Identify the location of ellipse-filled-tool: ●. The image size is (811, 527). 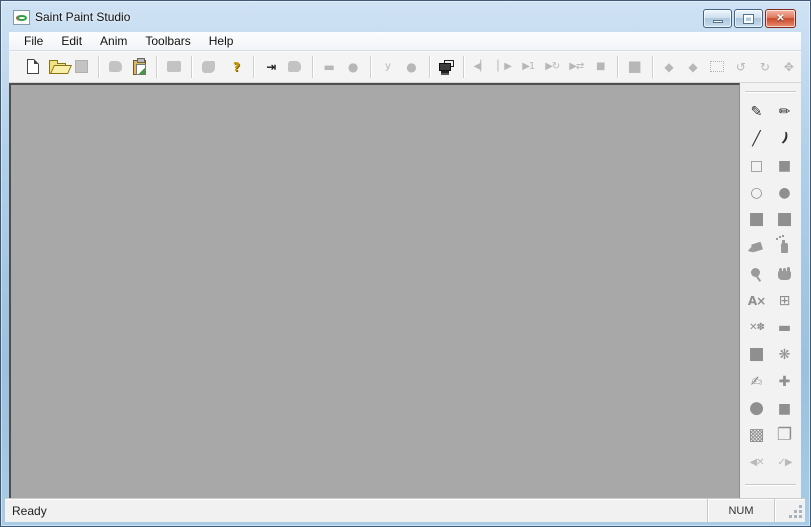
(785, 192).